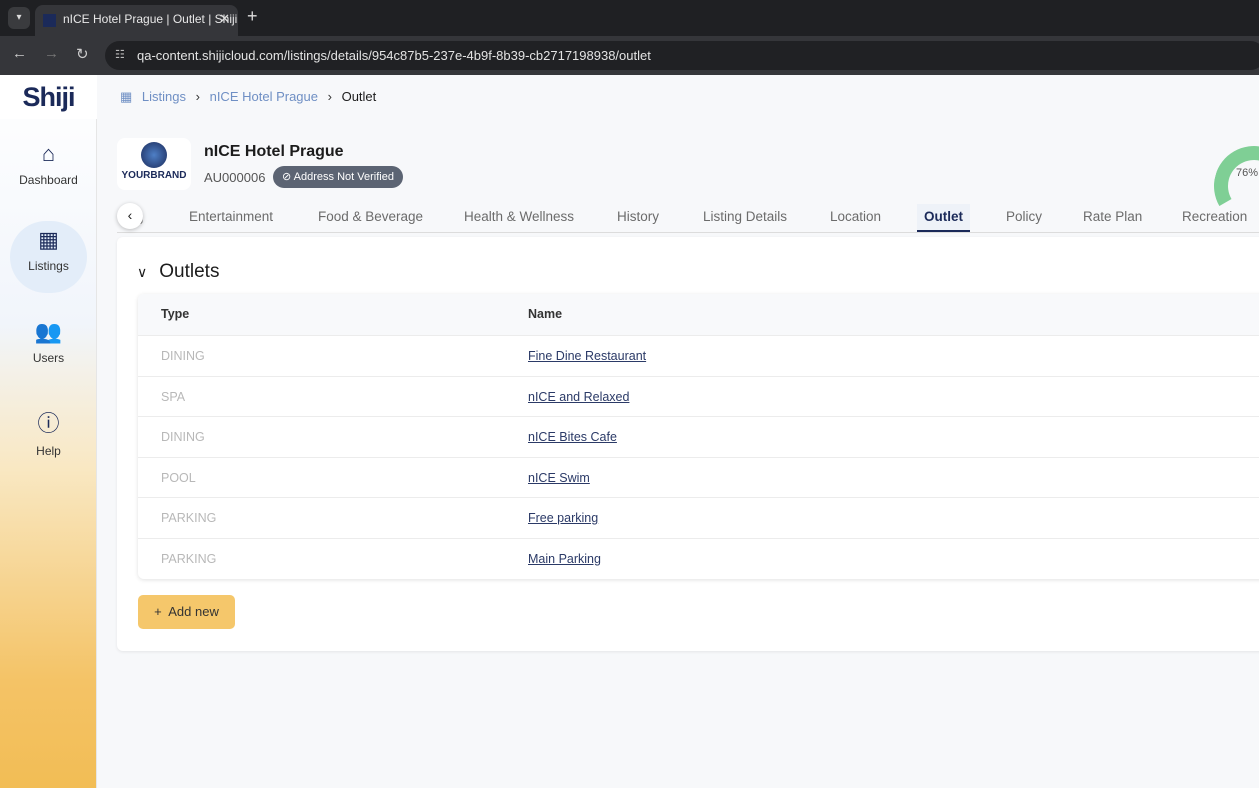 The width and height of the screenshot is (1259, 788). Describe the element at coordinates (142, 272) in the screenshot. I see `chevron-down-icon: ∨` at that location.